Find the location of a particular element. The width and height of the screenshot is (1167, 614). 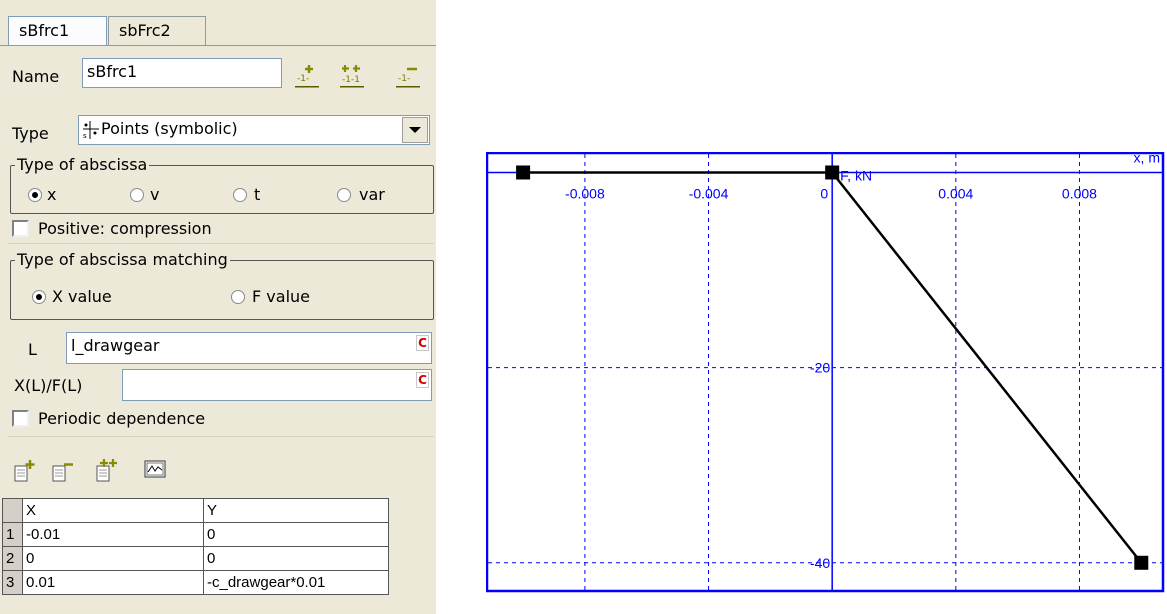

table-row: 2 0 0 is located at coordinates (195, 558).